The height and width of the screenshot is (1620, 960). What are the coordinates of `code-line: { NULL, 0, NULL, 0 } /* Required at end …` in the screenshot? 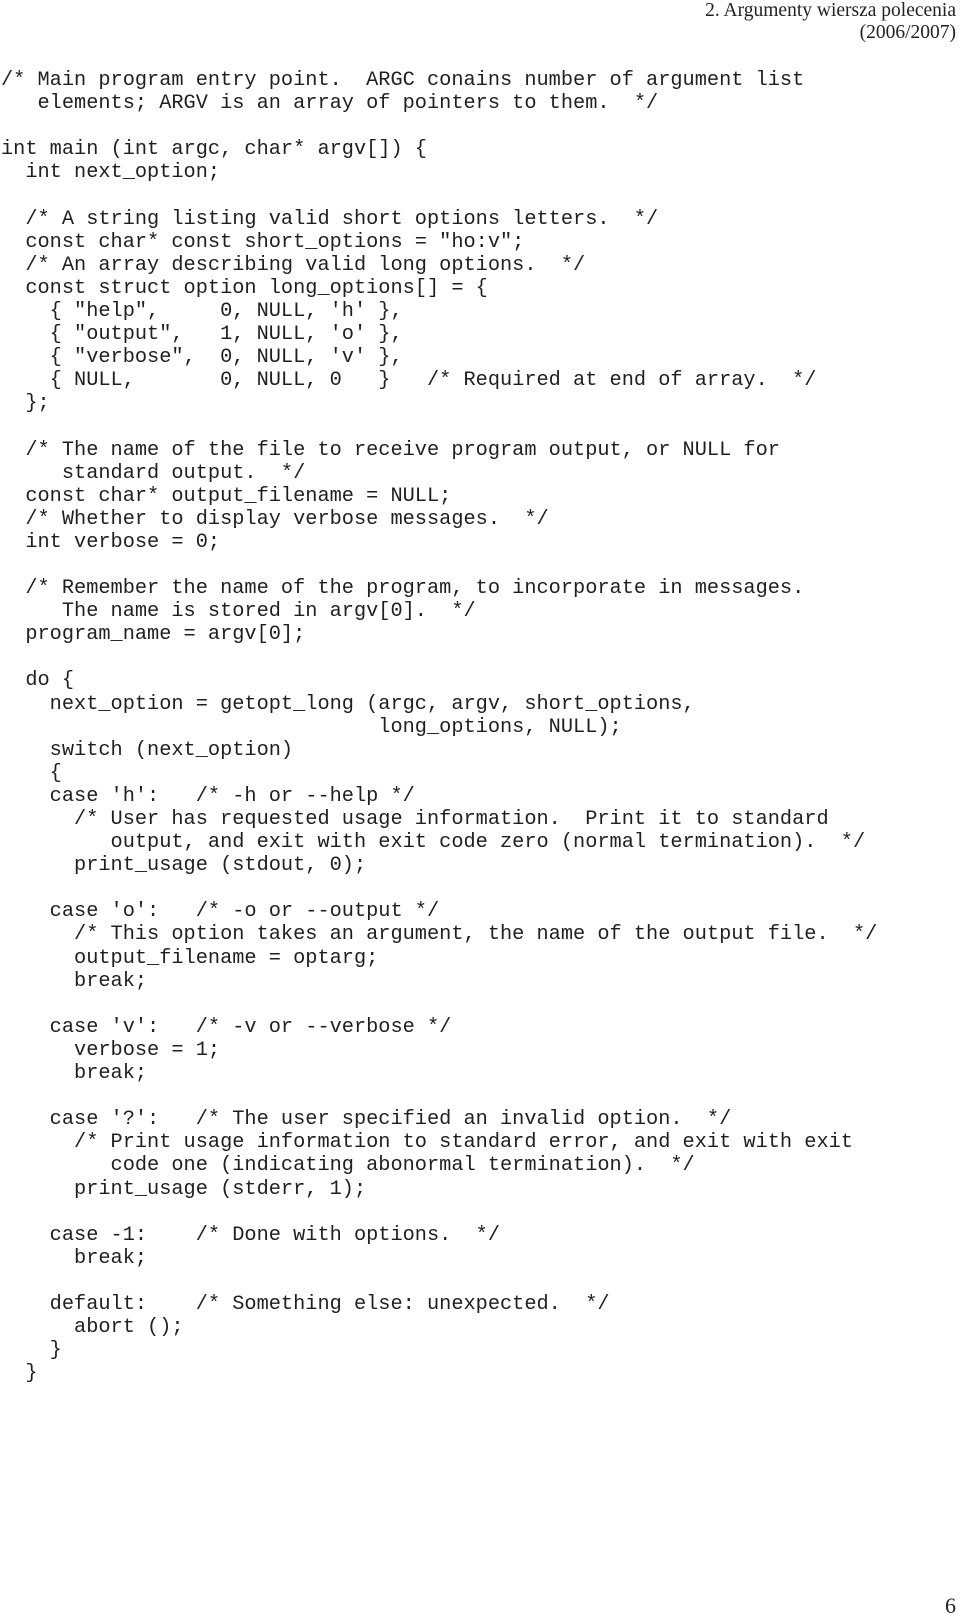 It's located at (409, 381).